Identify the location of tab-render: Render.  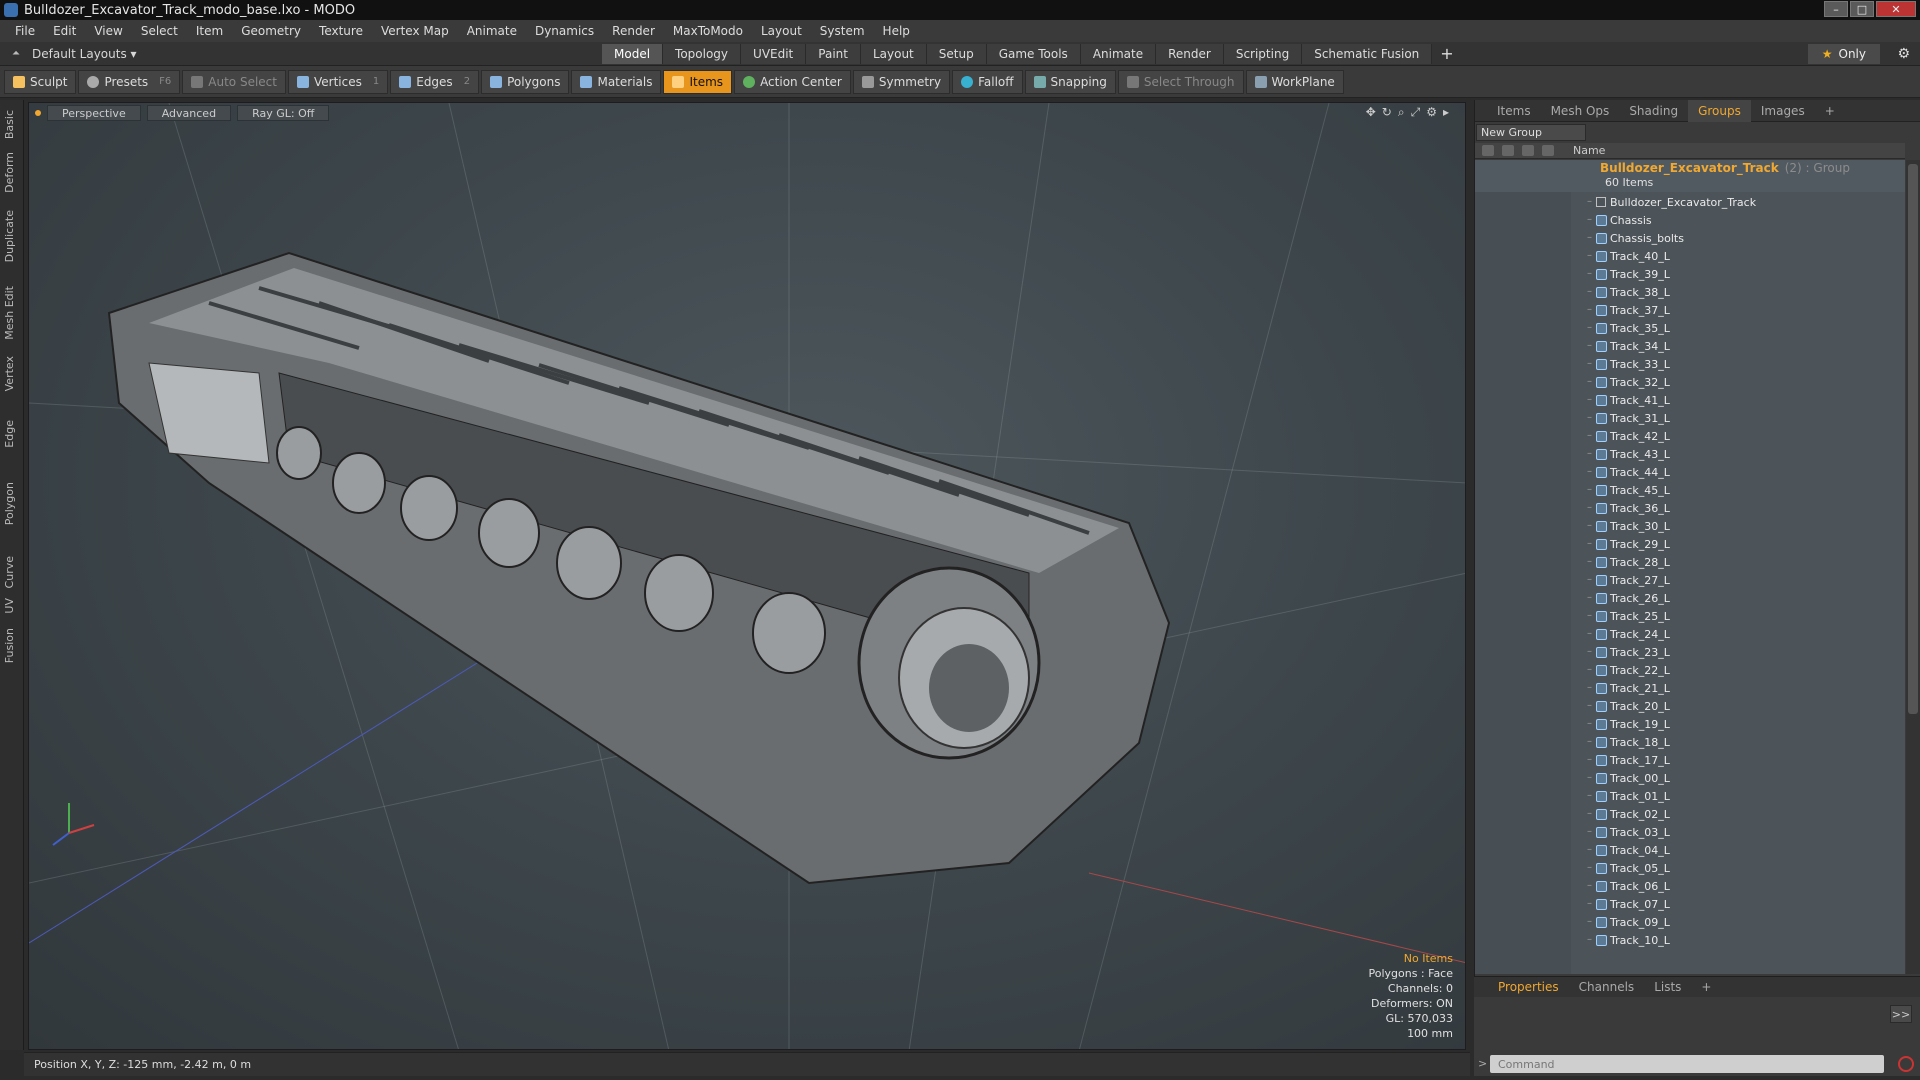
(1190, 53).